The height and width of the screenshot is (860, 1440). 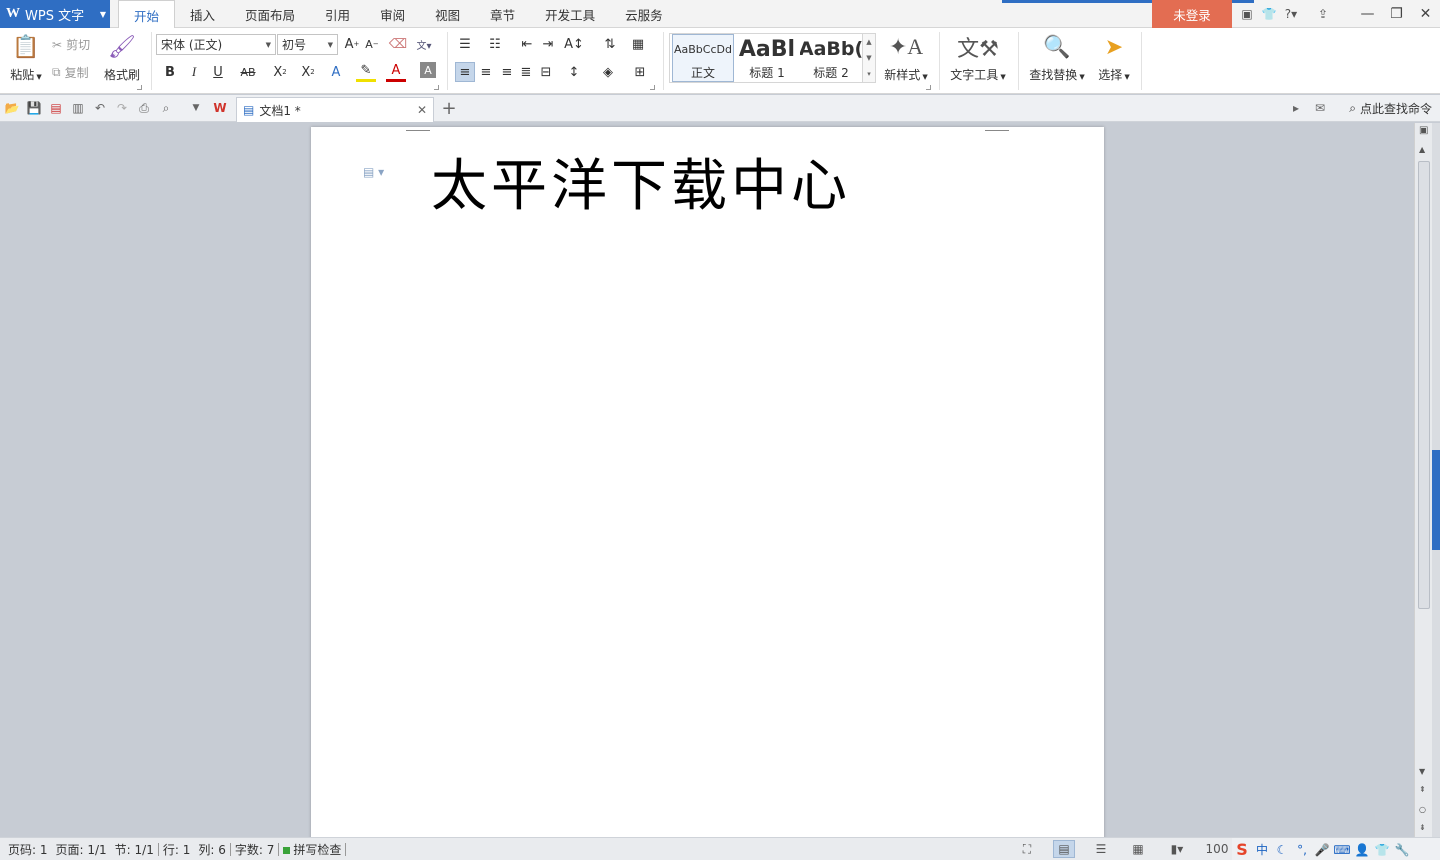 What do you see at coordinates (1396, 14) in the screenshot?
I see `restore-icon: ❐` at bounding box center [1396, 14].